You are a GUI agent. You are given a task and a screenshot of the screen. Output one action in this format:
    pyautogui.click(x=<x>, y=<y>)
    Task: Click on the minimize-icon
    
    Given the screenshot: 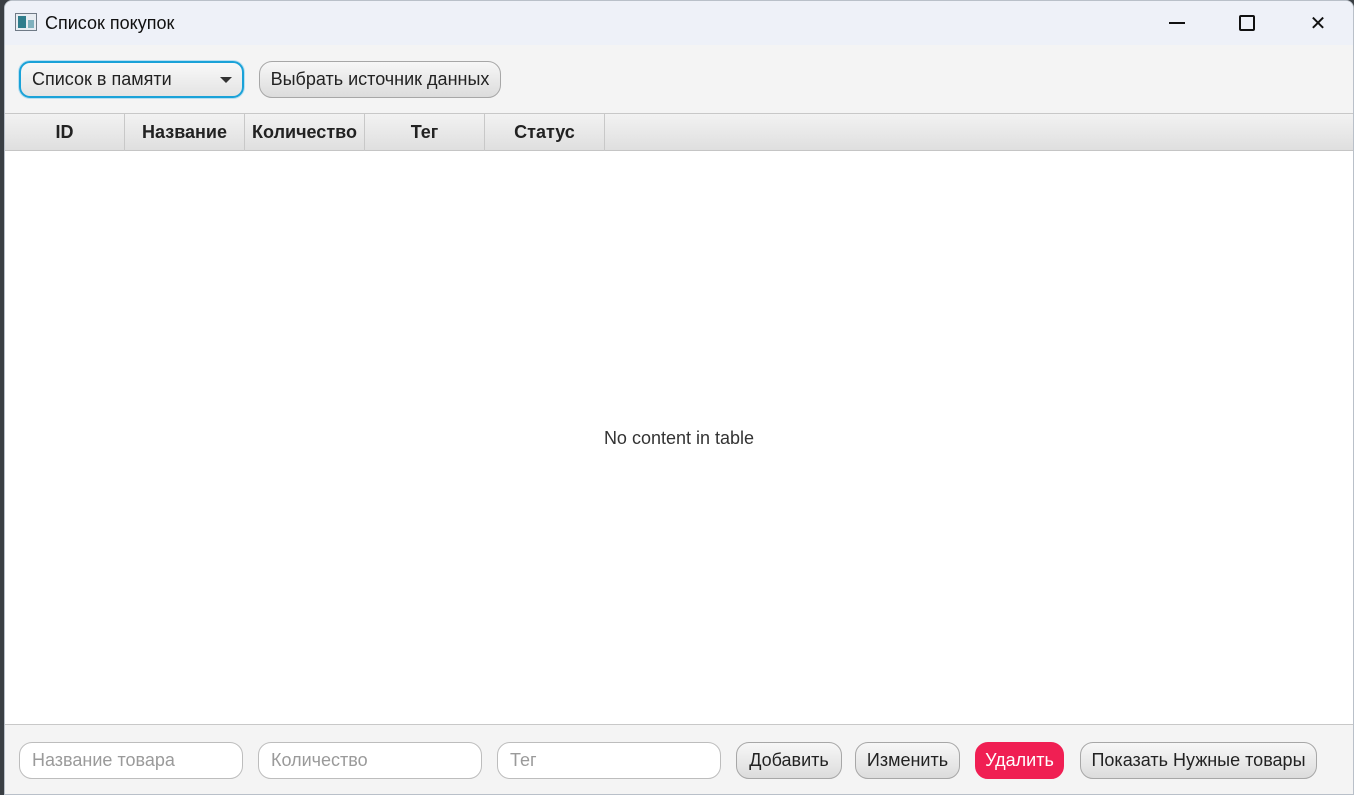 What is the action you would take?
    pyautogui.click(x=1177, y=23)
    